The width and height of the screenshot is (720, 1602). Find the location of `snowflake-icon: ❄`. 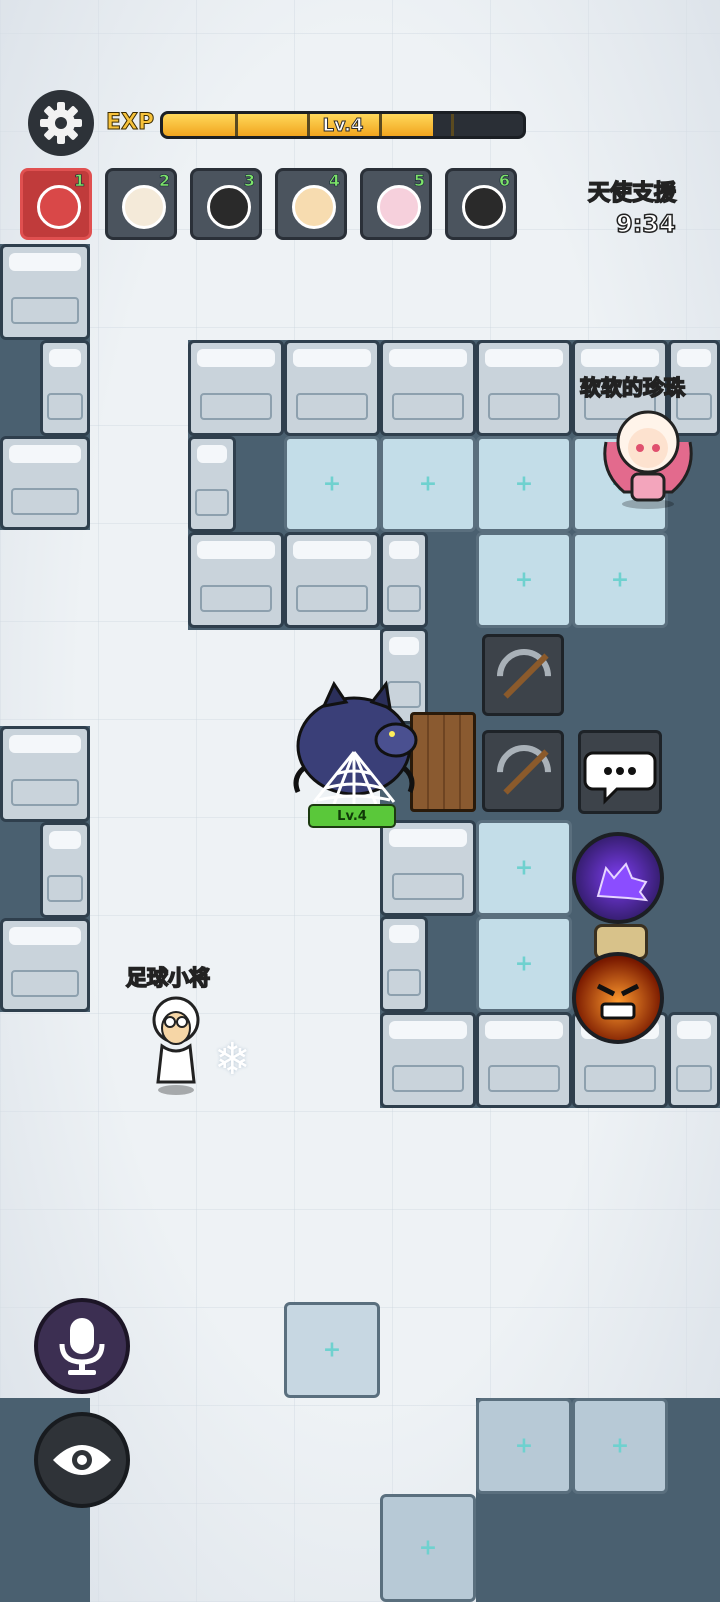

snowflake-icon: ❄ is located at coordinates (232, 1059).